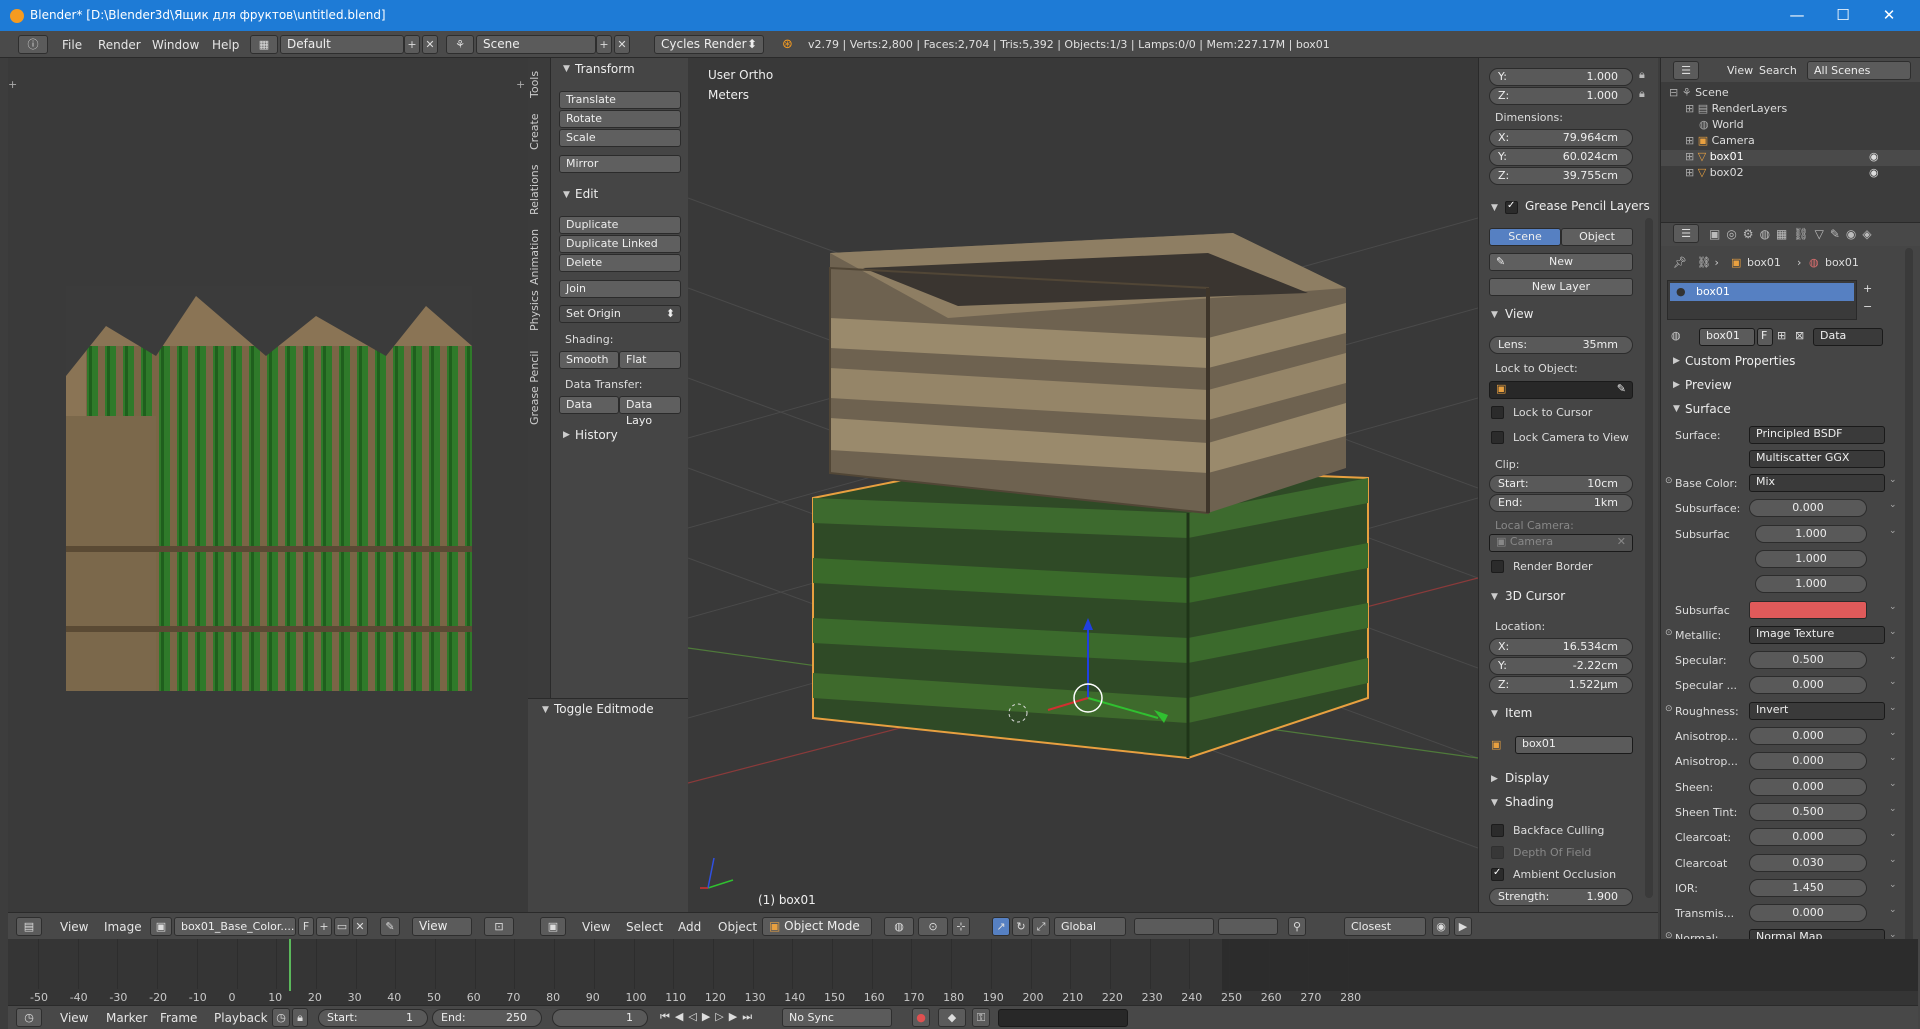 Image resolution: width=1920 pixels, height=1029 pixels. What do you see at coordinates (620, 119) in the screenshot?
I see `rotate-button: Rotate` at bounding box center [620, 119].